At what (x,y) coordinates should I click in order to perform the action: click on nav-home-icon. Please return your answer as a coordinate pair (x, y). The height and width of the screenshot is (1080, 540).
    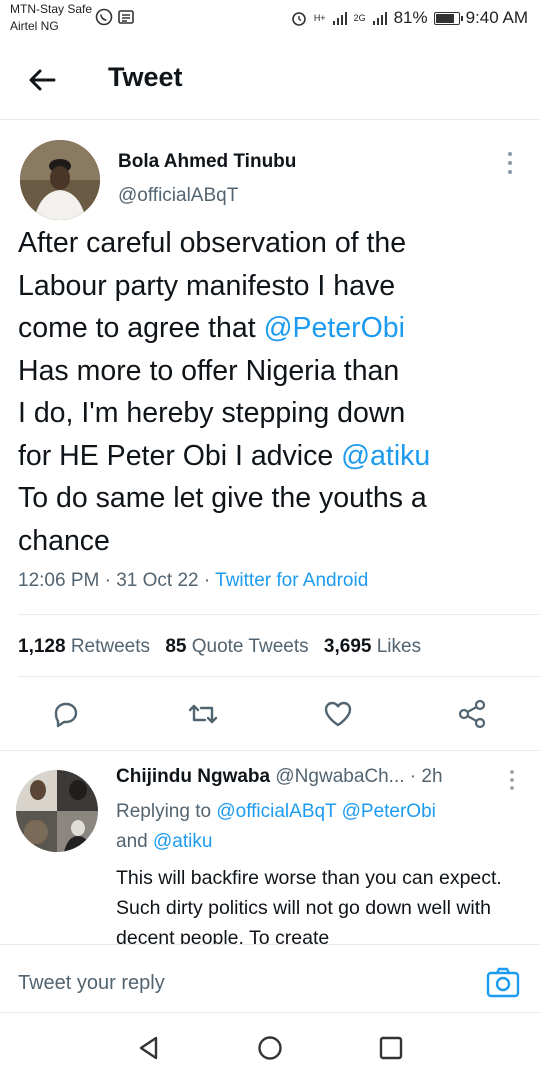
    Looking at the image, I should click on (270, 1048).